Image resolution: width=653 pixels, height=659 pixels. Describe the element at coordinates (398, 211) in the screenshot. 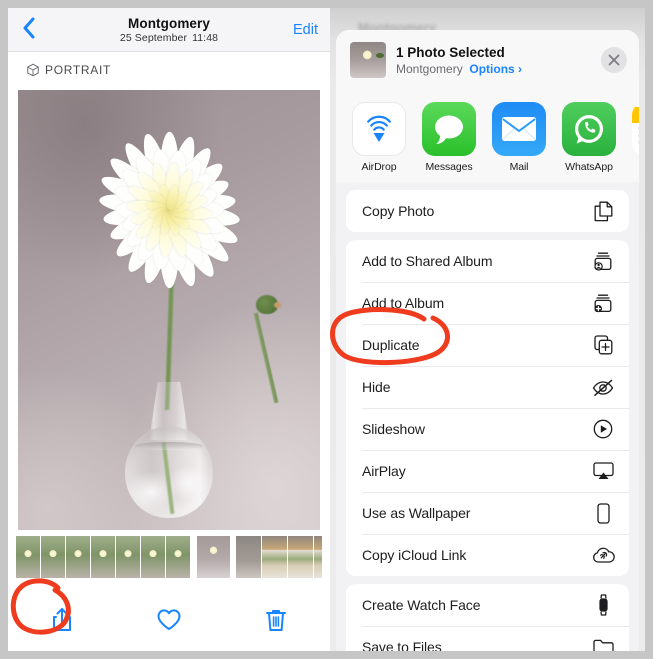

I see `action-label: Copy Photo` at that location.